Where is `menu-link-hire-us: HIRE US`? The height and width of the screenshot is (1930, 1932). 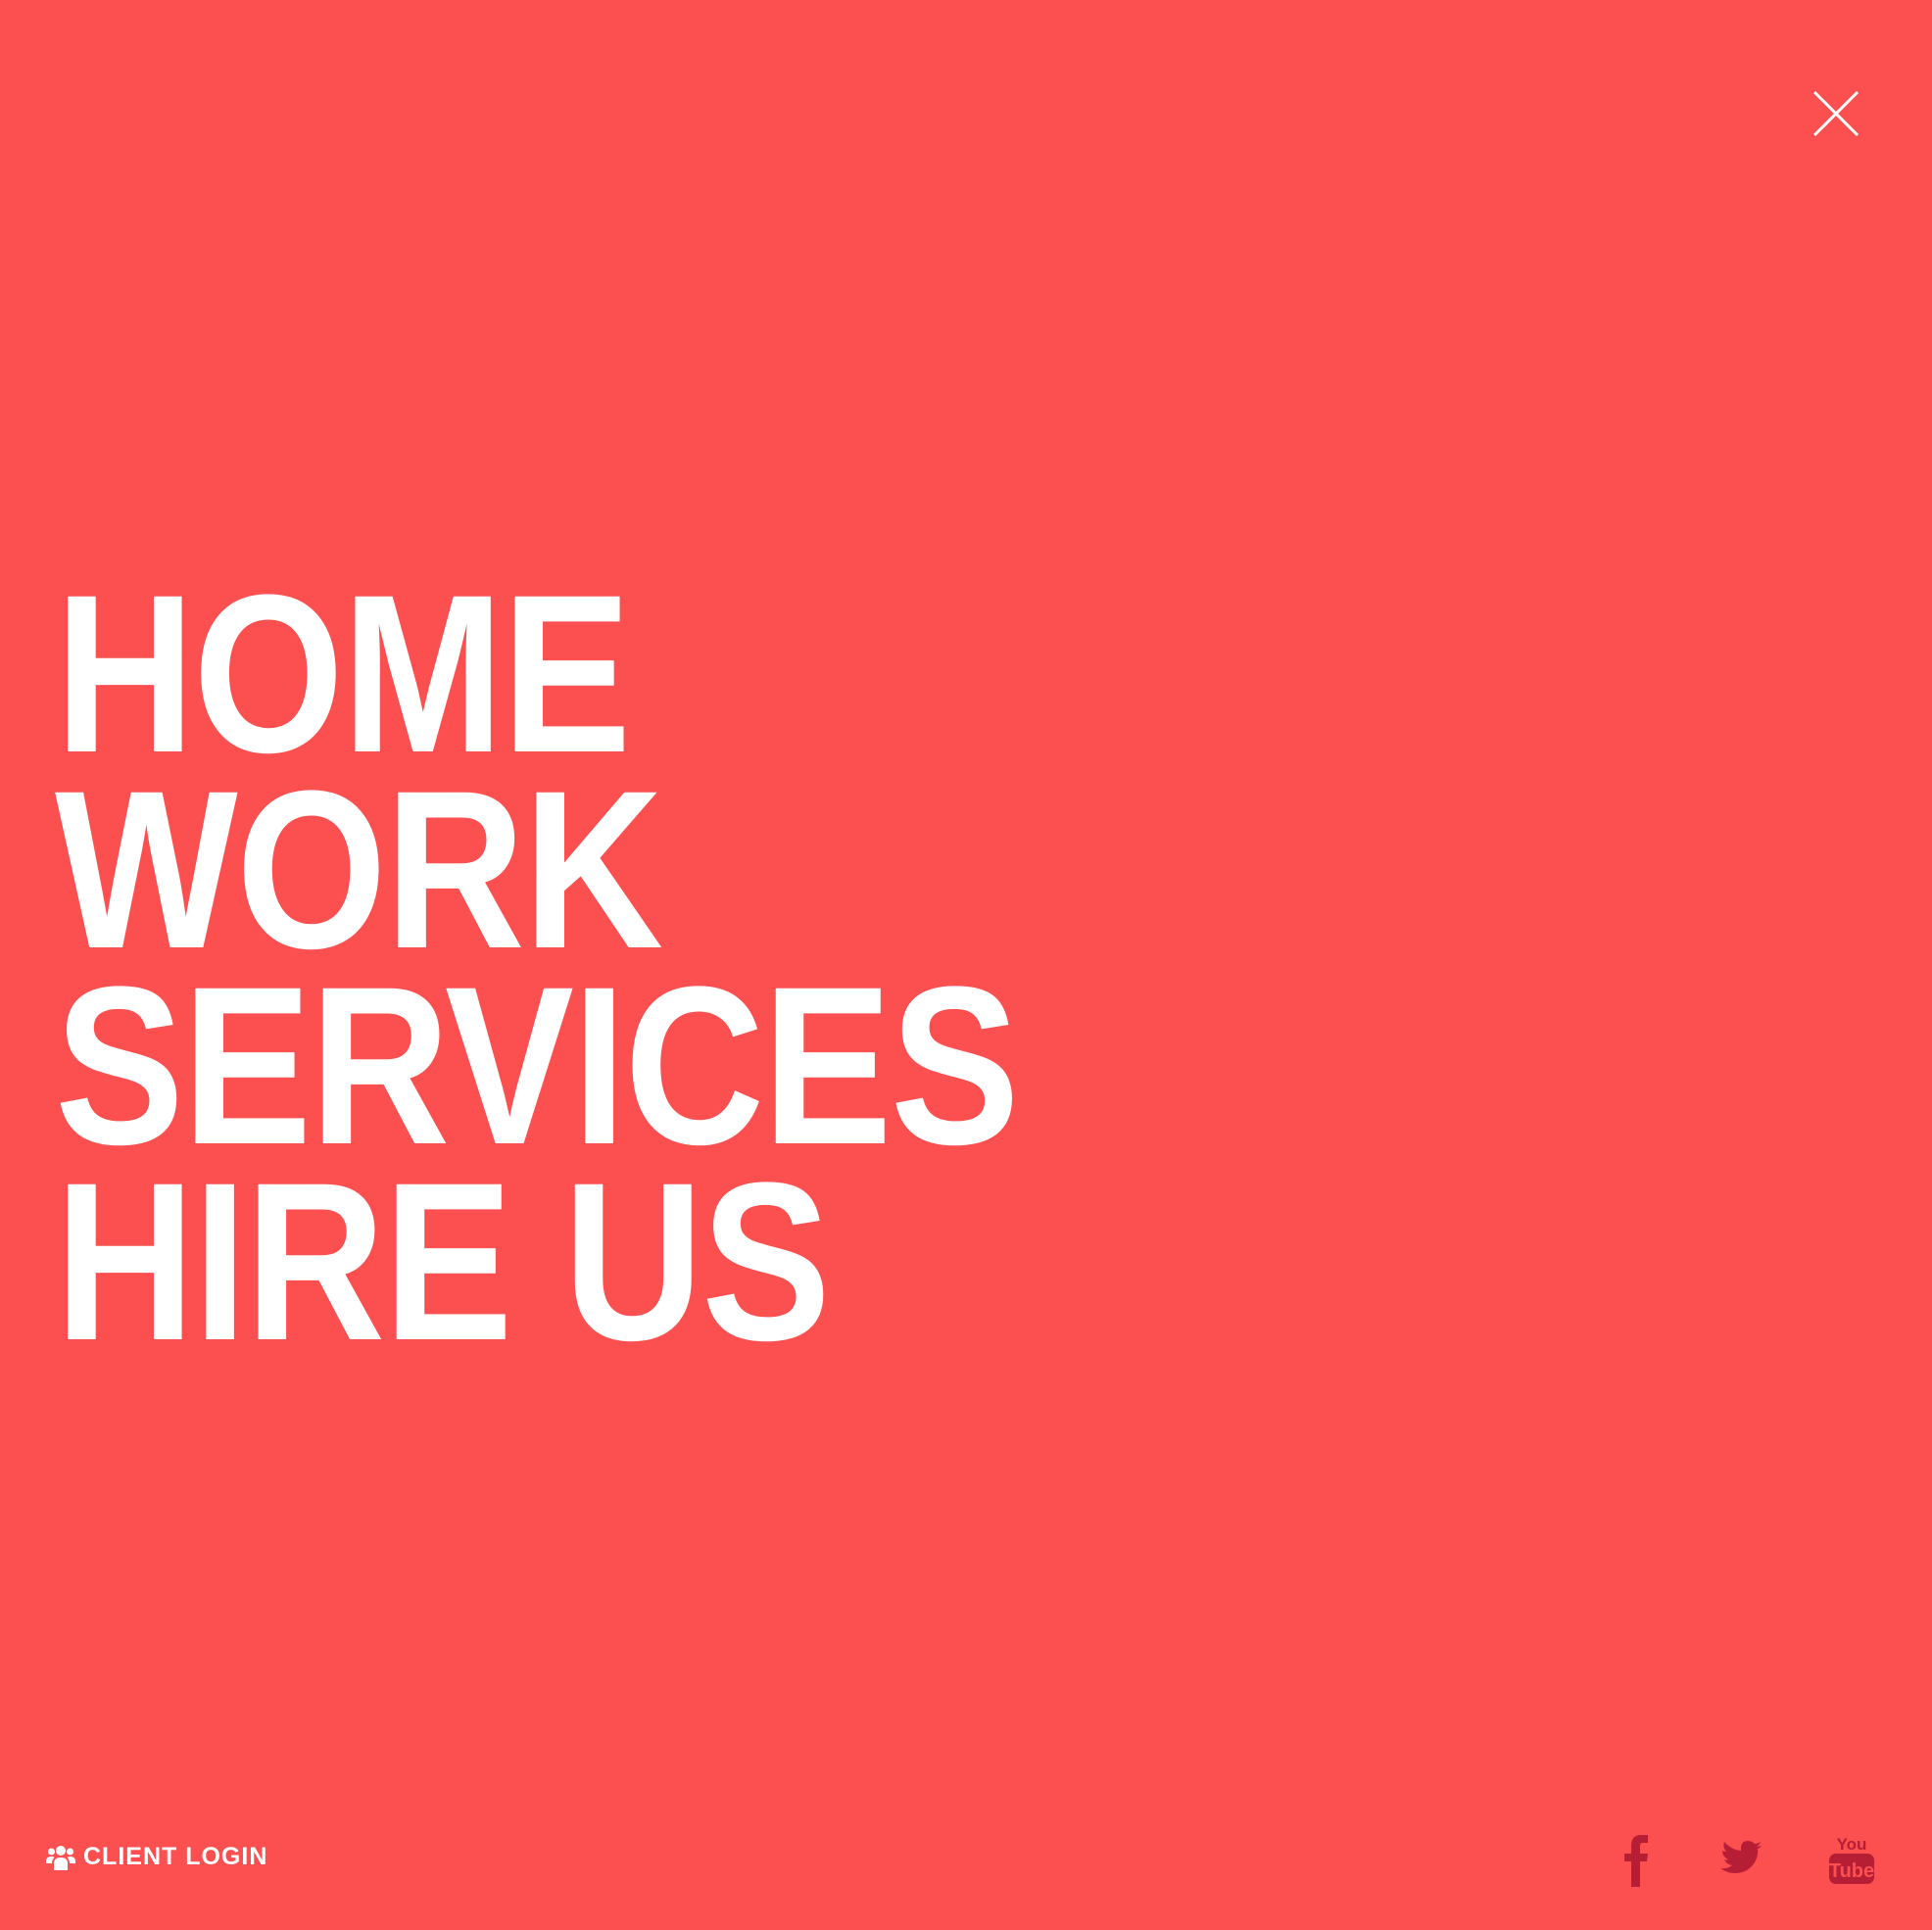 menu-link-hire-us: HIRE US is located at coordinates (536, 1262).